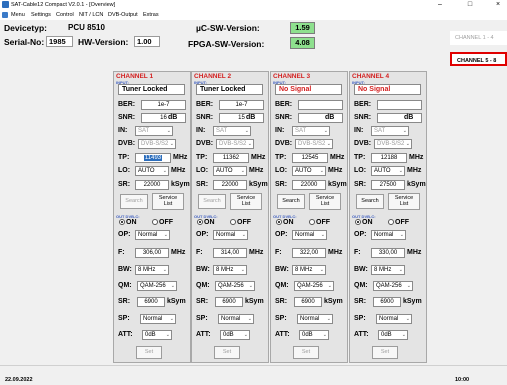  I want to click on ch4-dvb-select: DVB-S/S2 ⌄, so click(393, 144).